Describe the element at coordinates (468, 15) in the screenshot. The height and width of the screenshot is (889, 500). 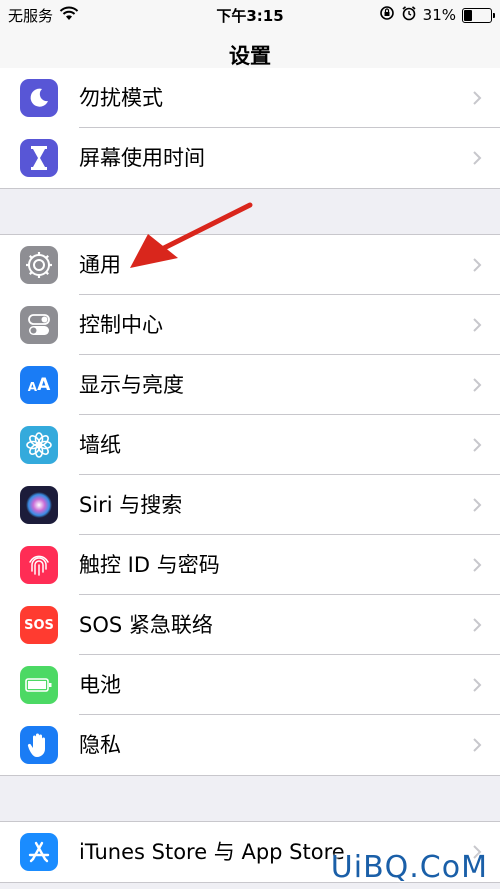
I see `battery-fill` at that location.